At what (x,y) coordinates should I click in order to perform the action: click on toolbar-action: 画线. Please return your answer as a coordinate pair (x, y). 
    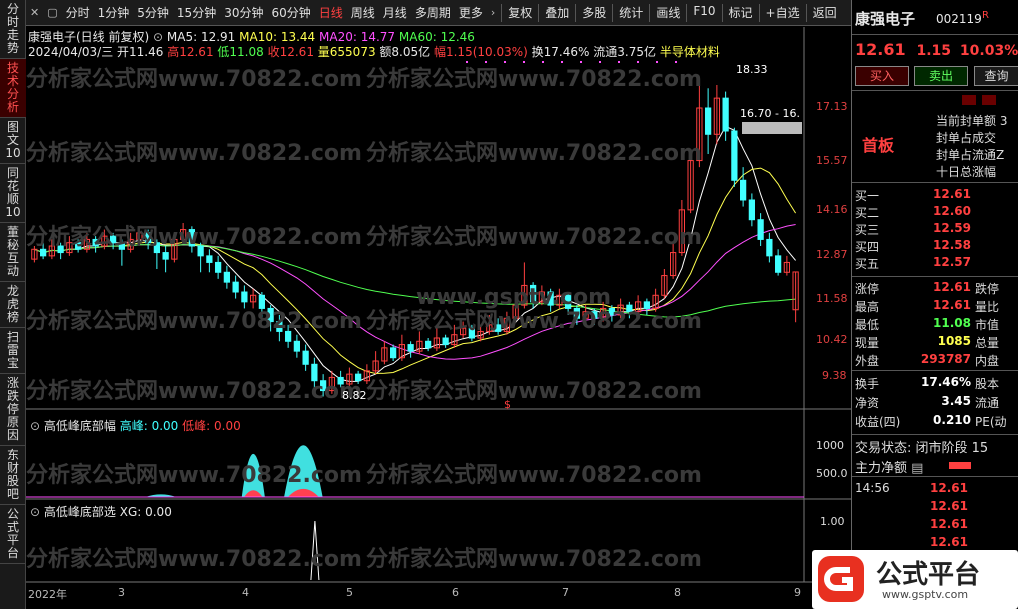
    Looking at the image, I should click on (668, 13).